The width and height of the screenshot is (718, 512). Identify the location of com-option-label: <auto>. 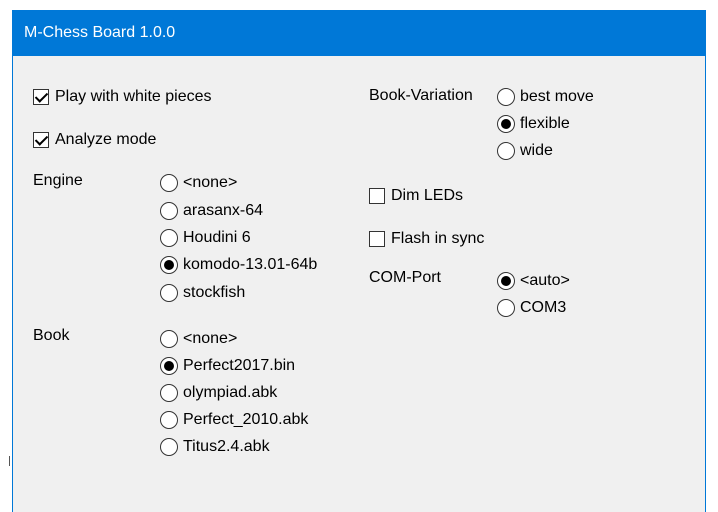
(545, 280).